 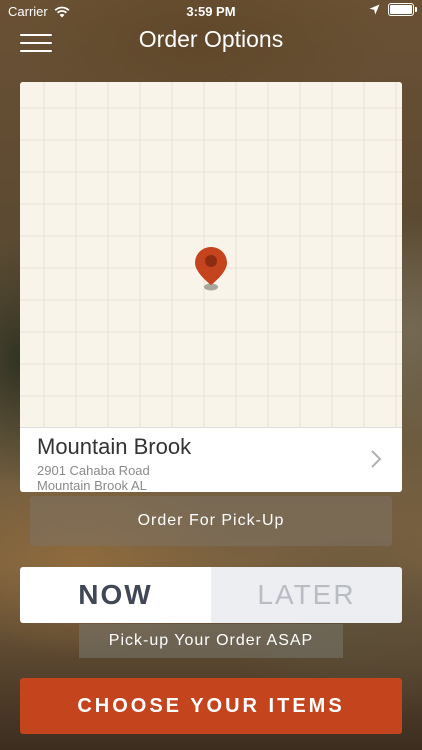 I want to click on page-title: Order Options, so click(x=211, y=39).